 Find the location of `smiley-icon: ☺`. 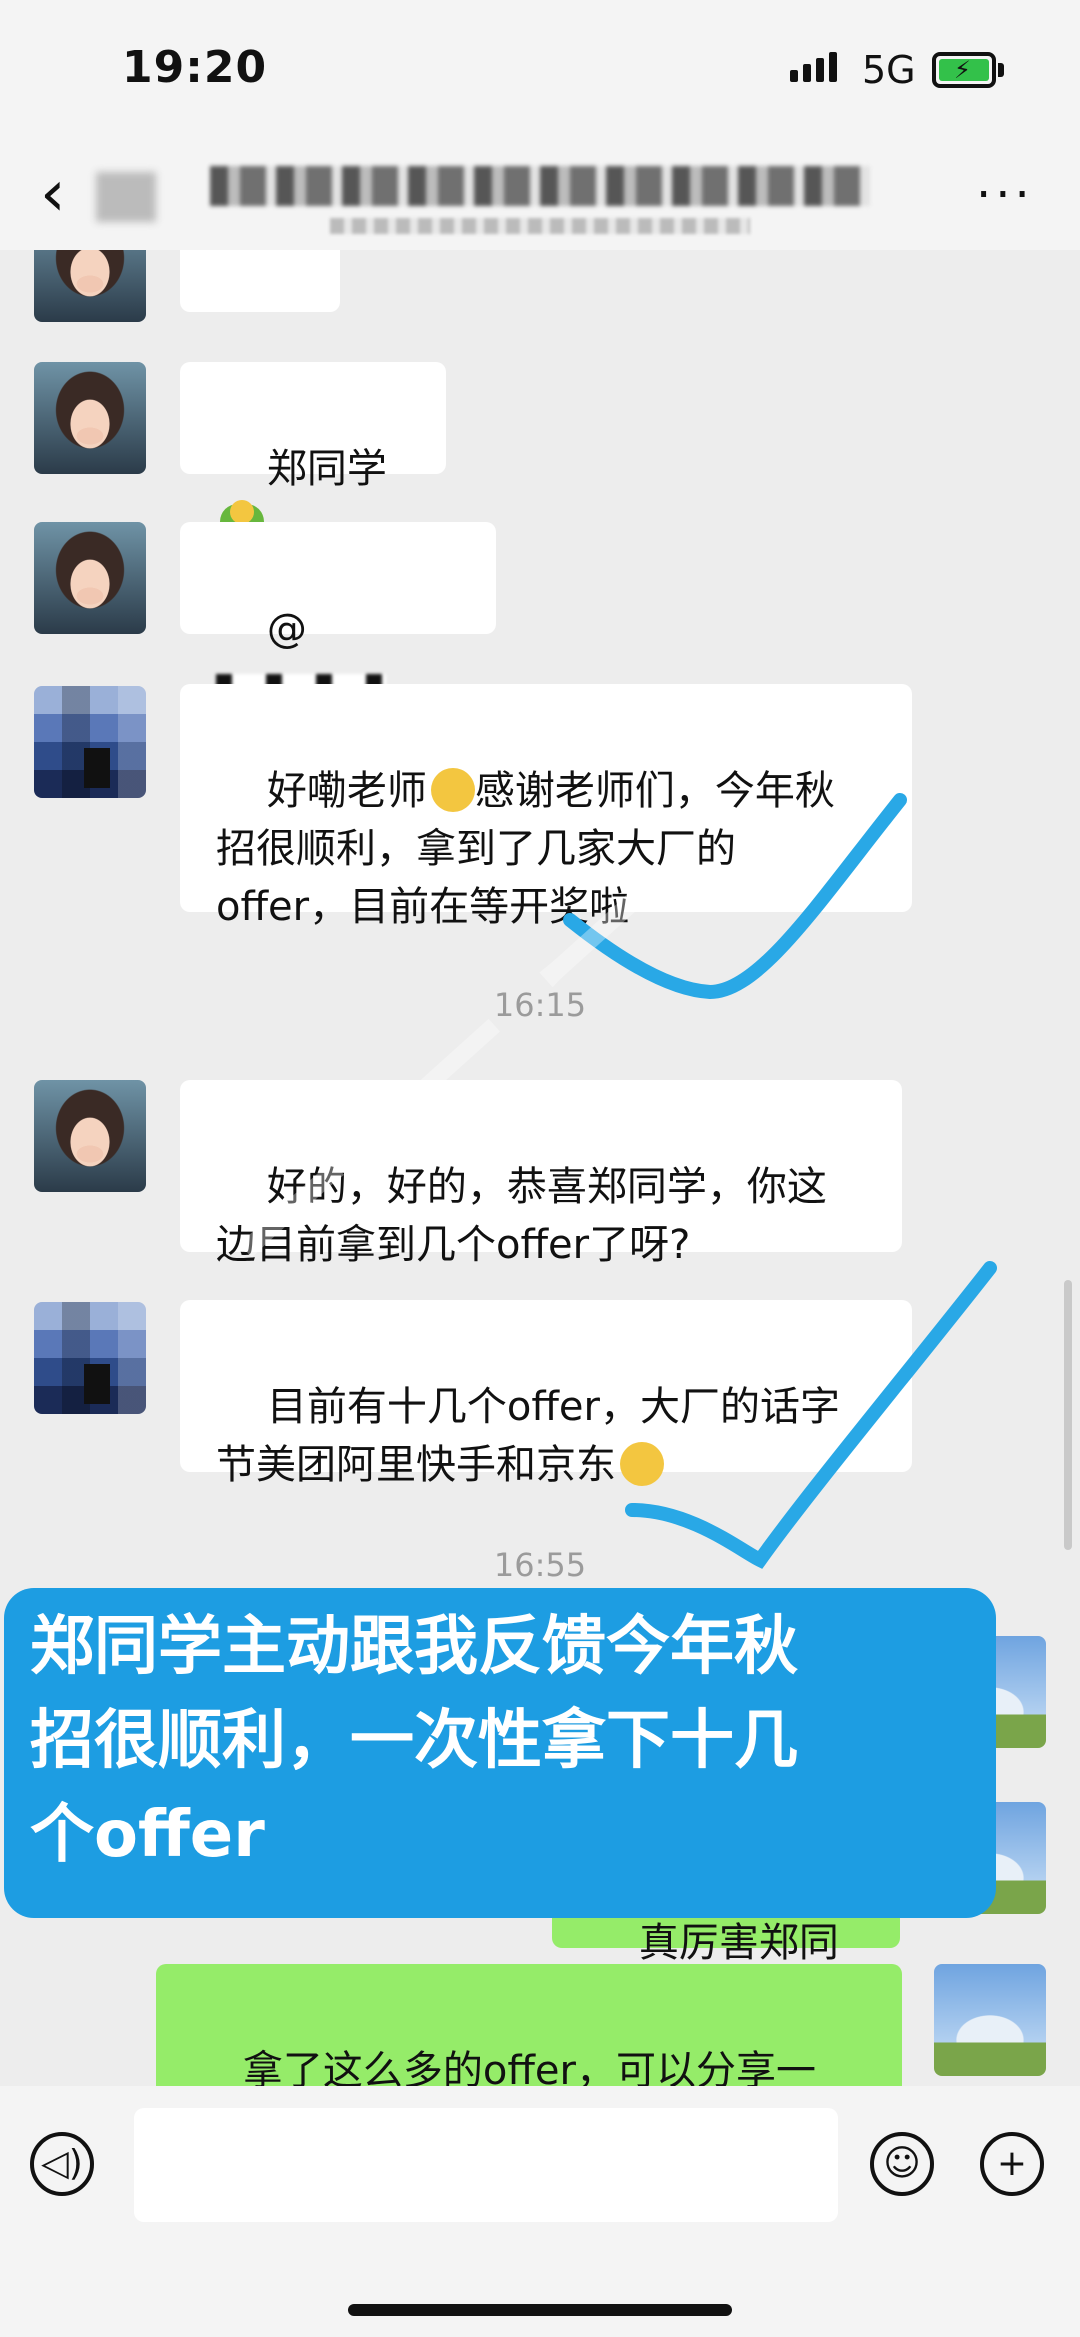

smiley-icon: ☺ is located at coordinates (902, 2164).